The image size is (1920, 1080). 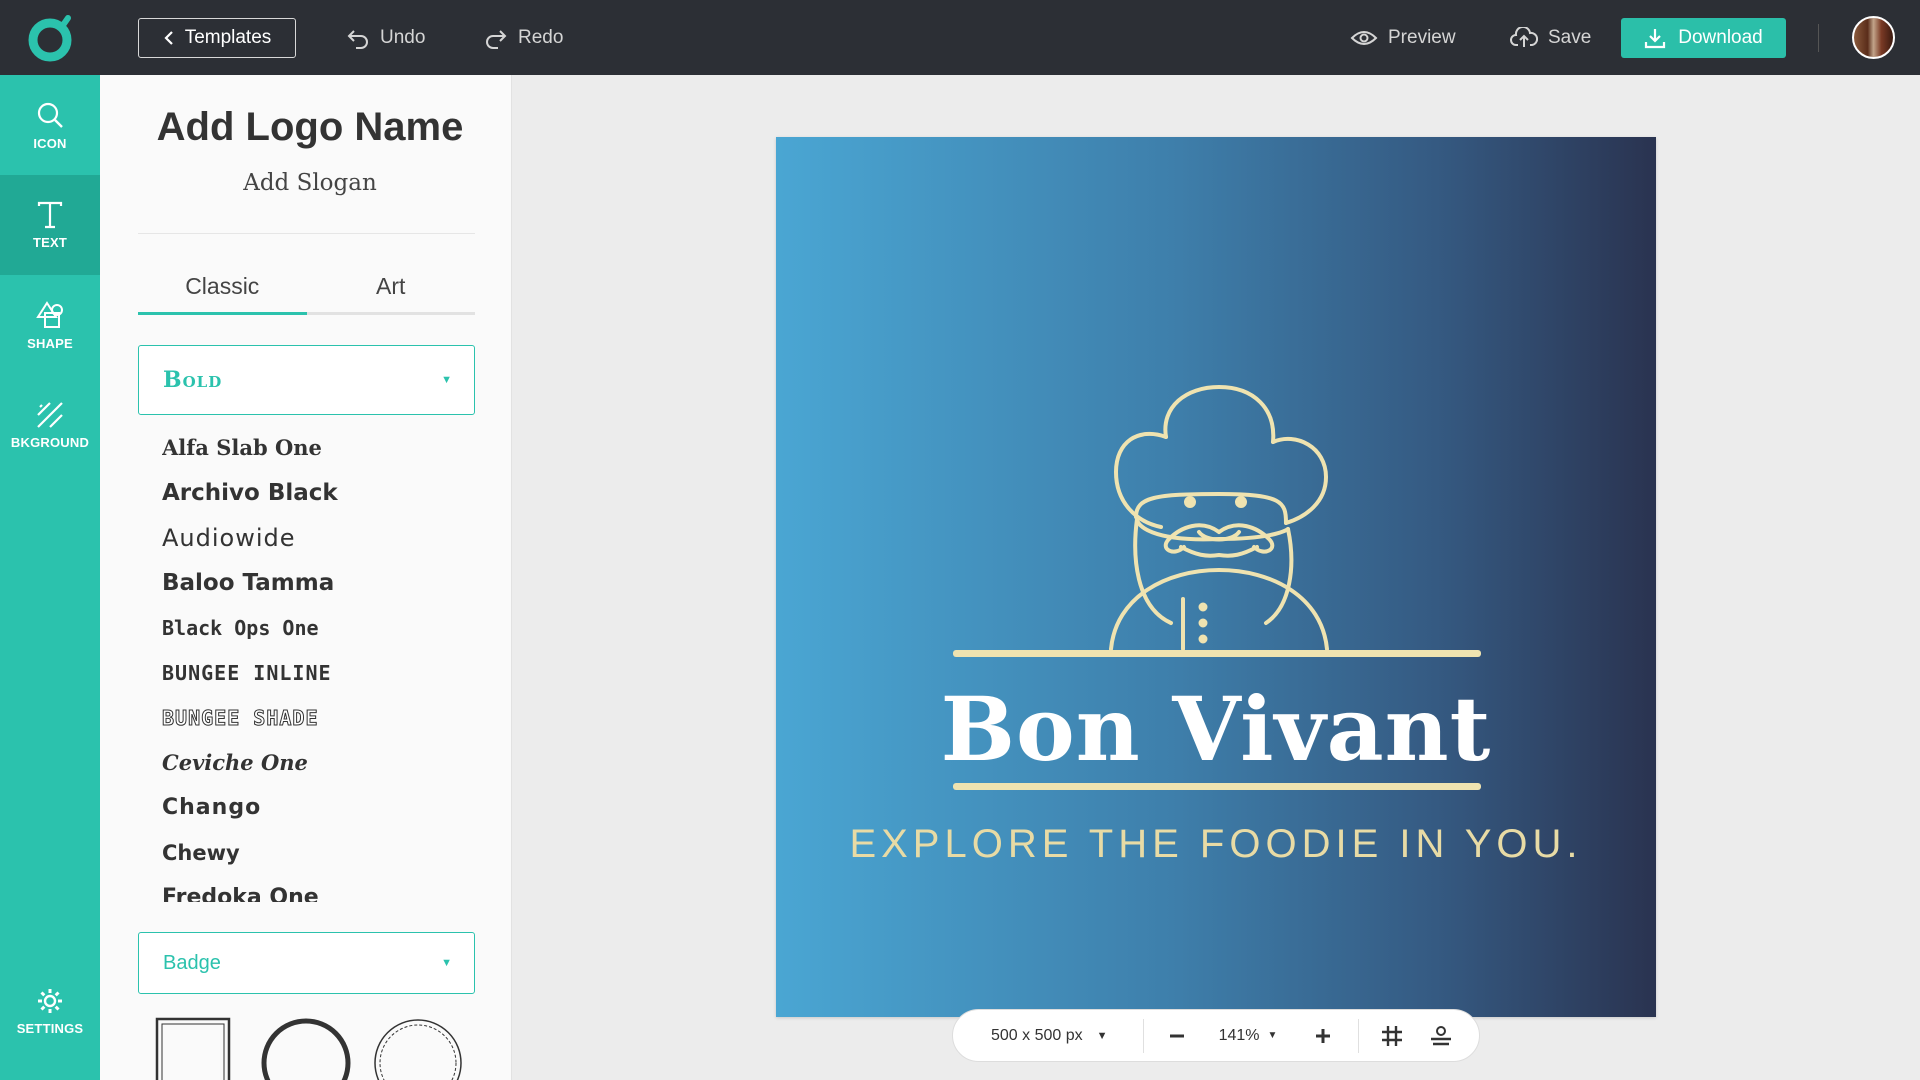 I want to click on download-button: Download, so click(x=1703, y=38).